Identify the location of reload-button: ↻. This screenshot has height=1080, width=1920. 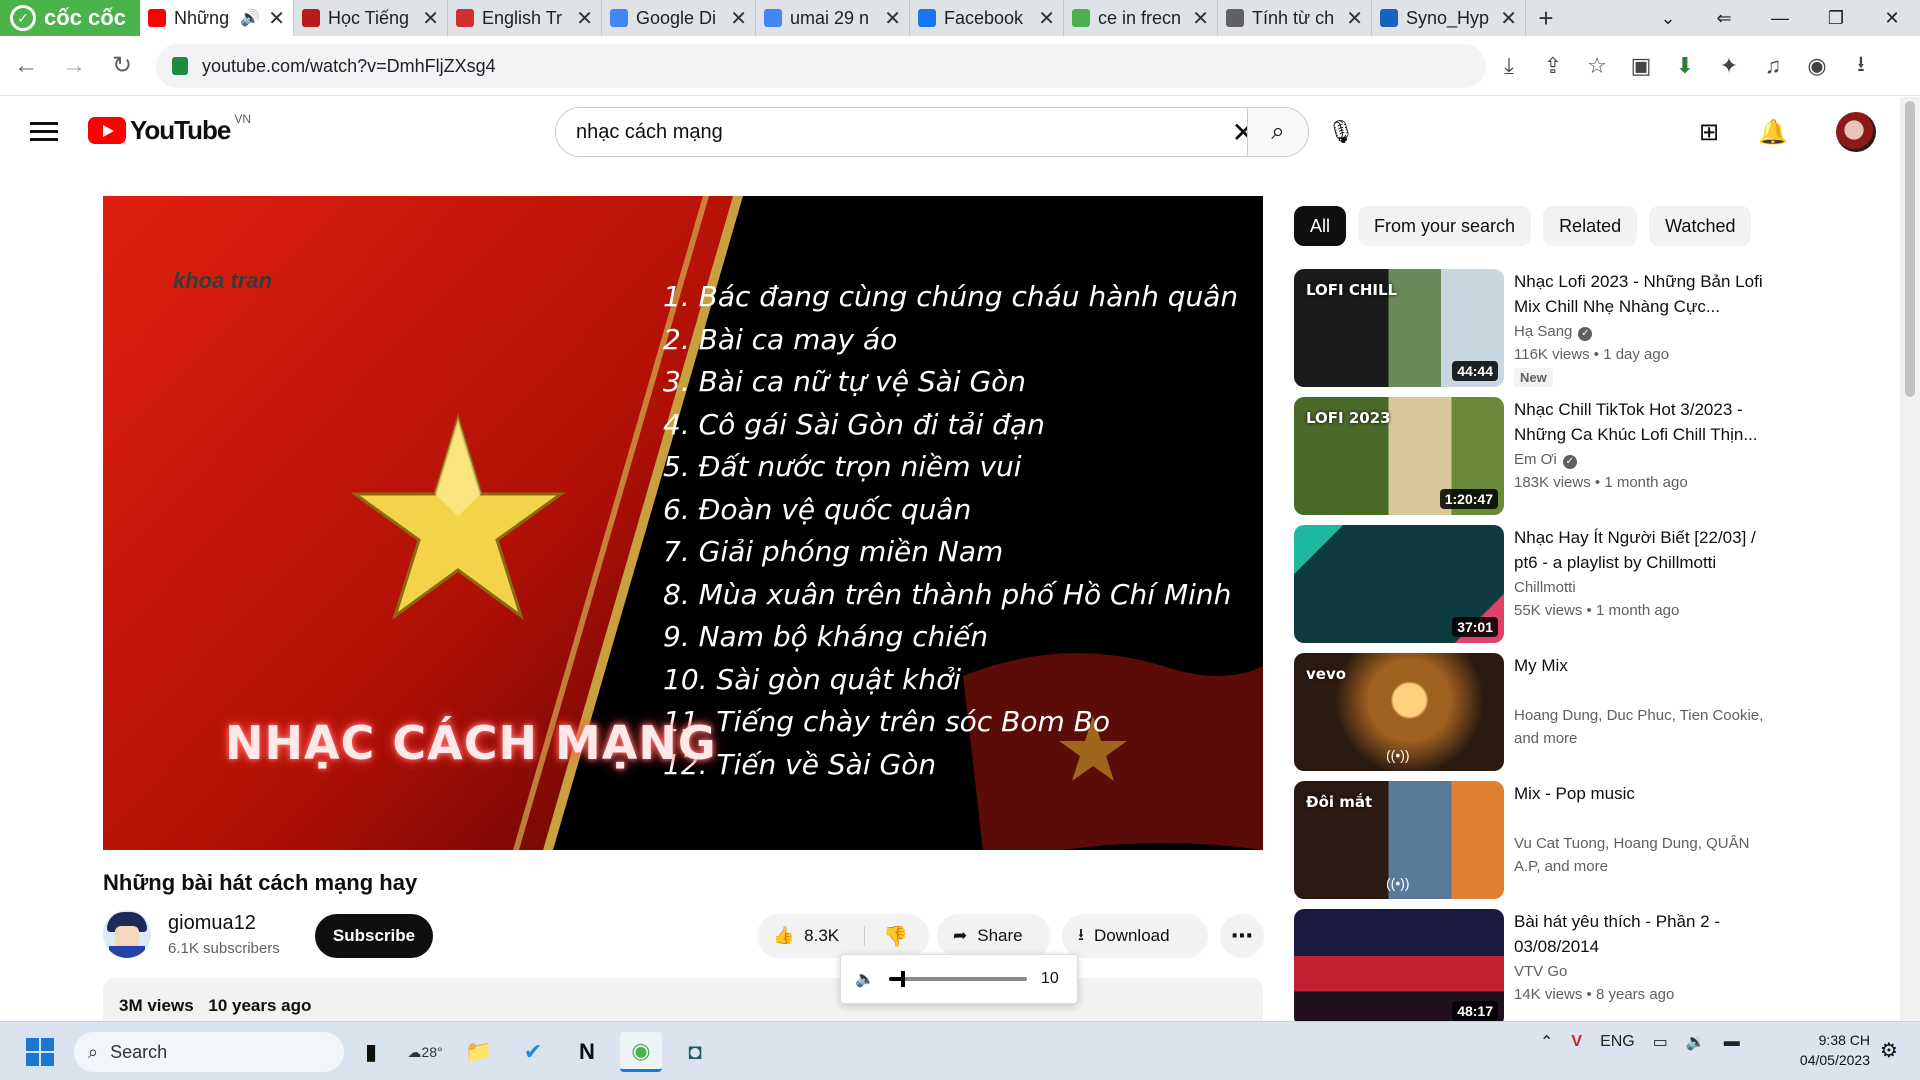
(122, 66).